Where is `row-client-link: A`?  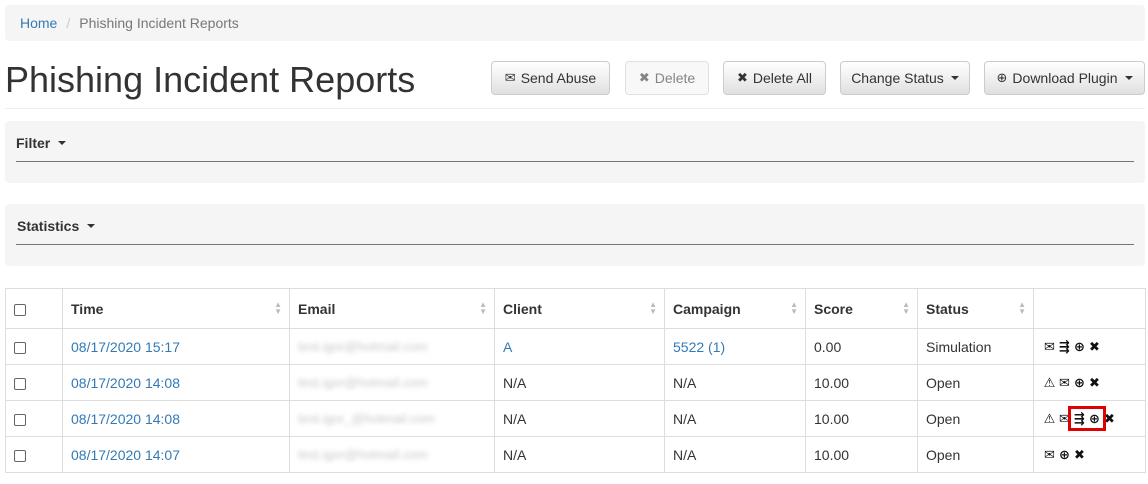
row-client-link: A is located at coordinates (579, 346).